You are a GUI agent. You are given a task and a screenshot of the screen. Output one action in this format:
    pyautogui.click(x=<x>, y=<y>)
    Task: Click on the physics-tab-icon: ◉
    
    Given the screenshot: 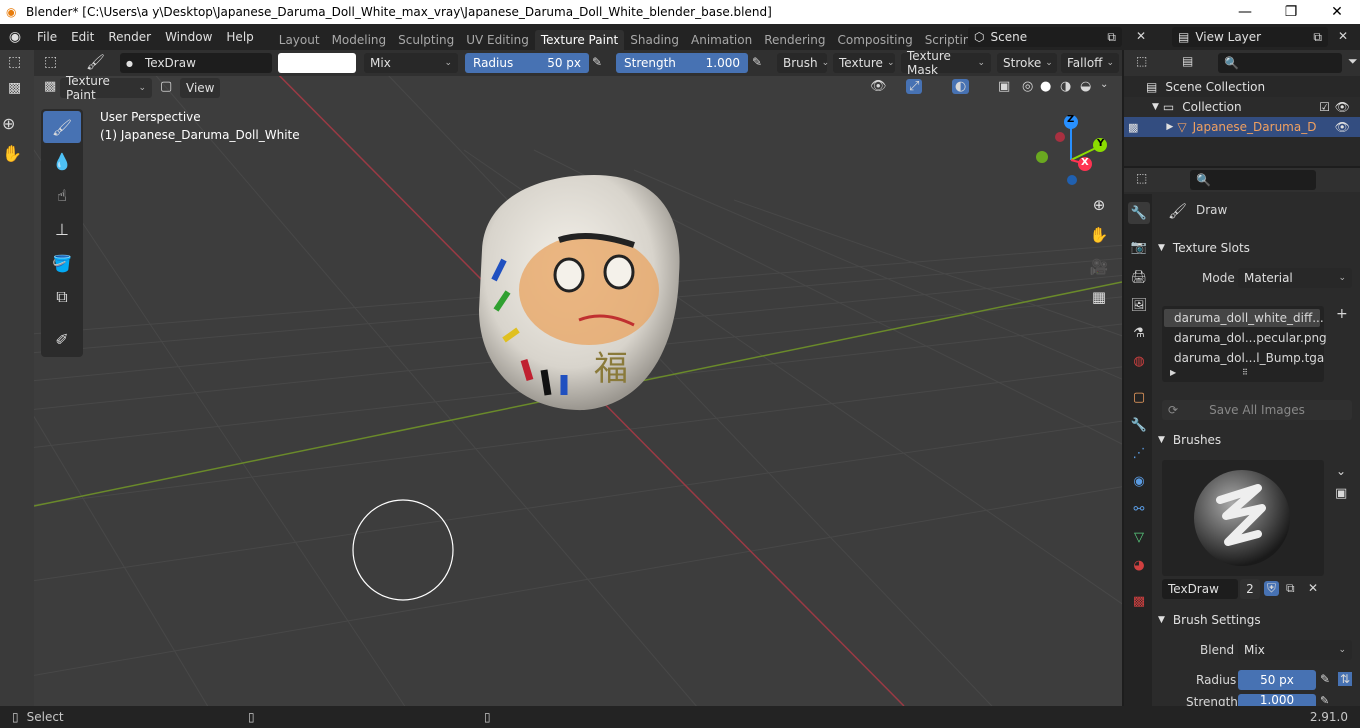 What is the action you would take?
    pyautogui.click(x=1139, y=481)
    